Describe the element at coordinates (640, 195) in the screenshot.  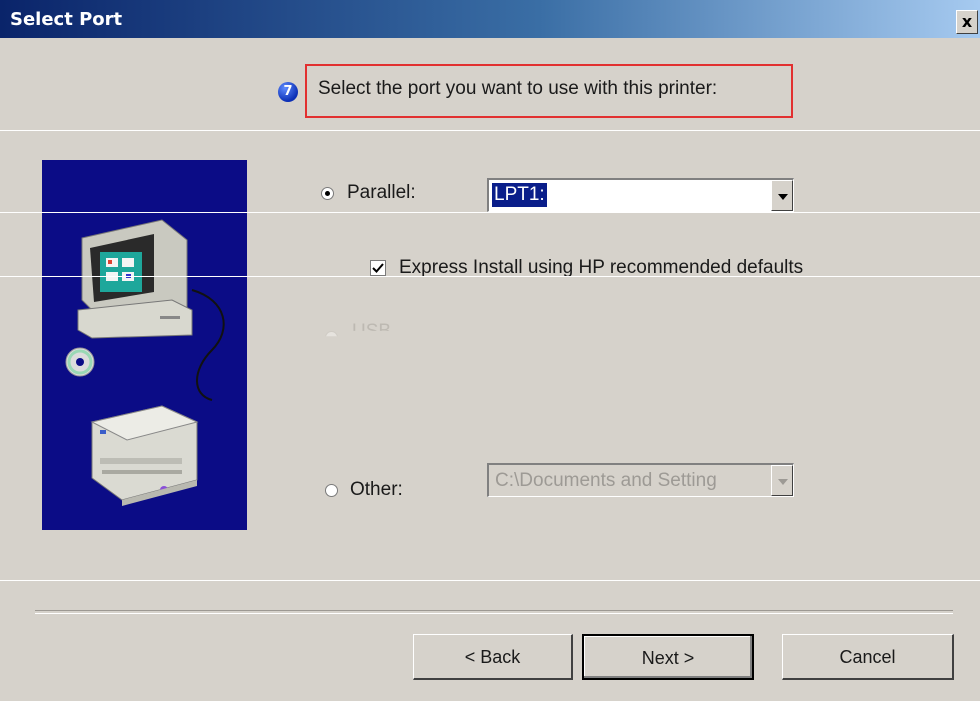
I see `parallel-port-dropdown: LPT1:` at that location.